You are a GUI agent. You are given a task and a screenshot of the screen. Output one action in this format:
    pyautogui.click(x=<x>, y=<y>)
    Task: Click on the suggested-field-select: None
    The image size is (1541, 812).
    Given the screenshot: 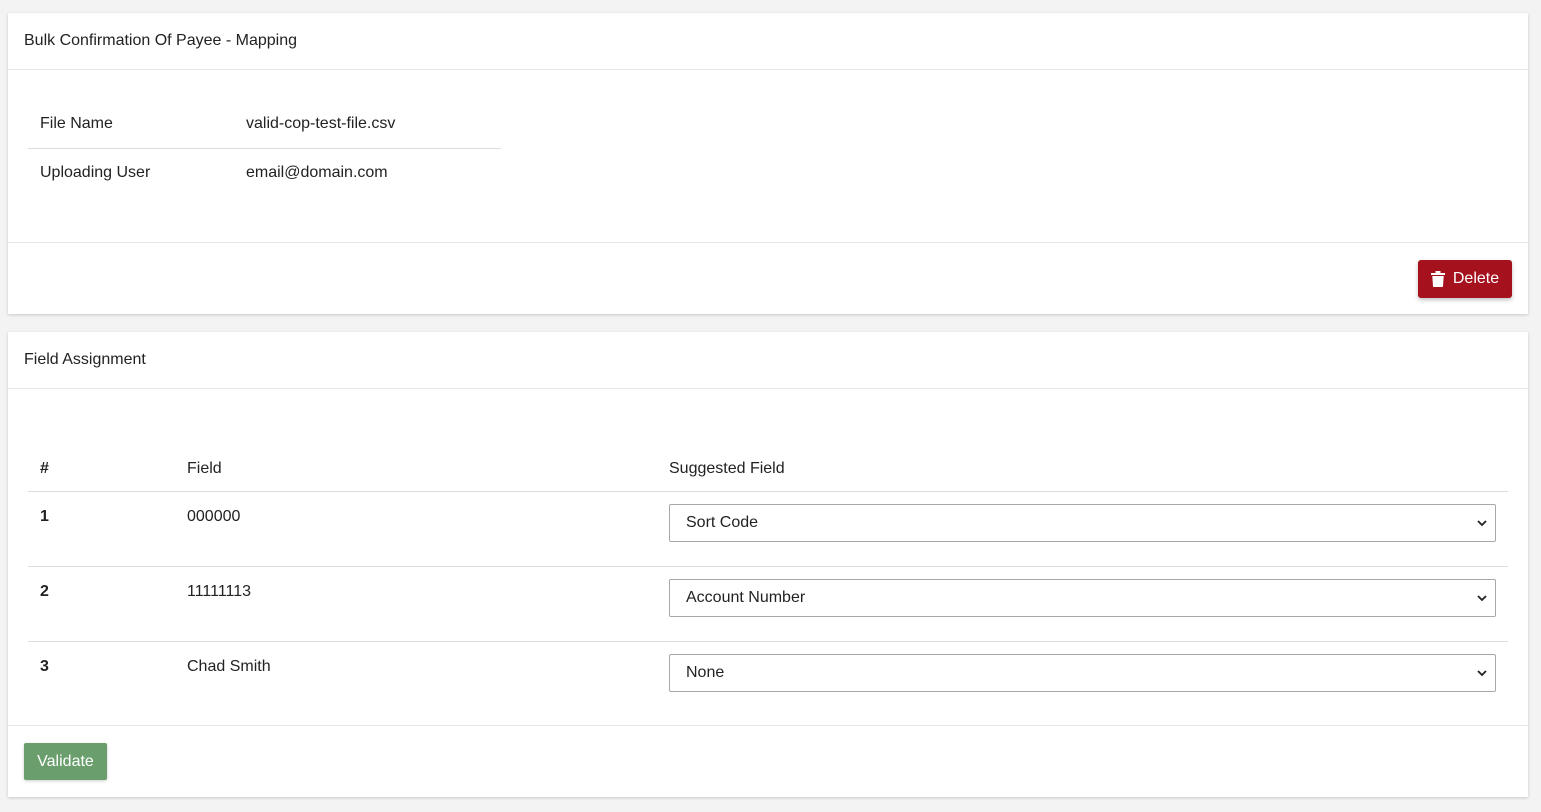 What is the action you would take?
    pyautogui.click(x=1082, y=673)
    